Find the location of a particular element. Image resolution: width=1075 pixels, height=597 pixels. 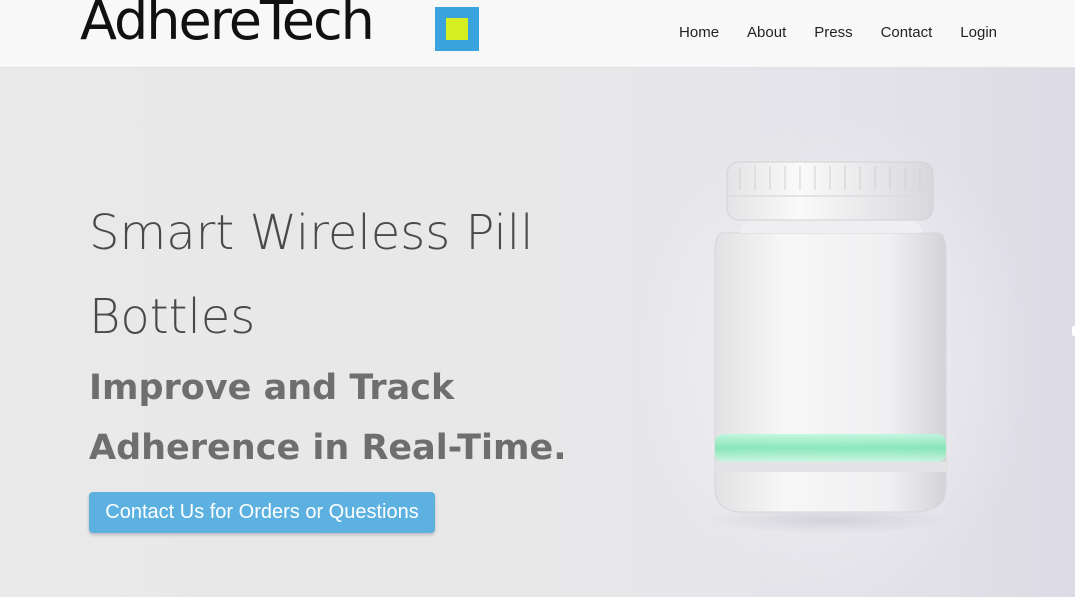

bottle-base-band is located at coordinates (830, 467).